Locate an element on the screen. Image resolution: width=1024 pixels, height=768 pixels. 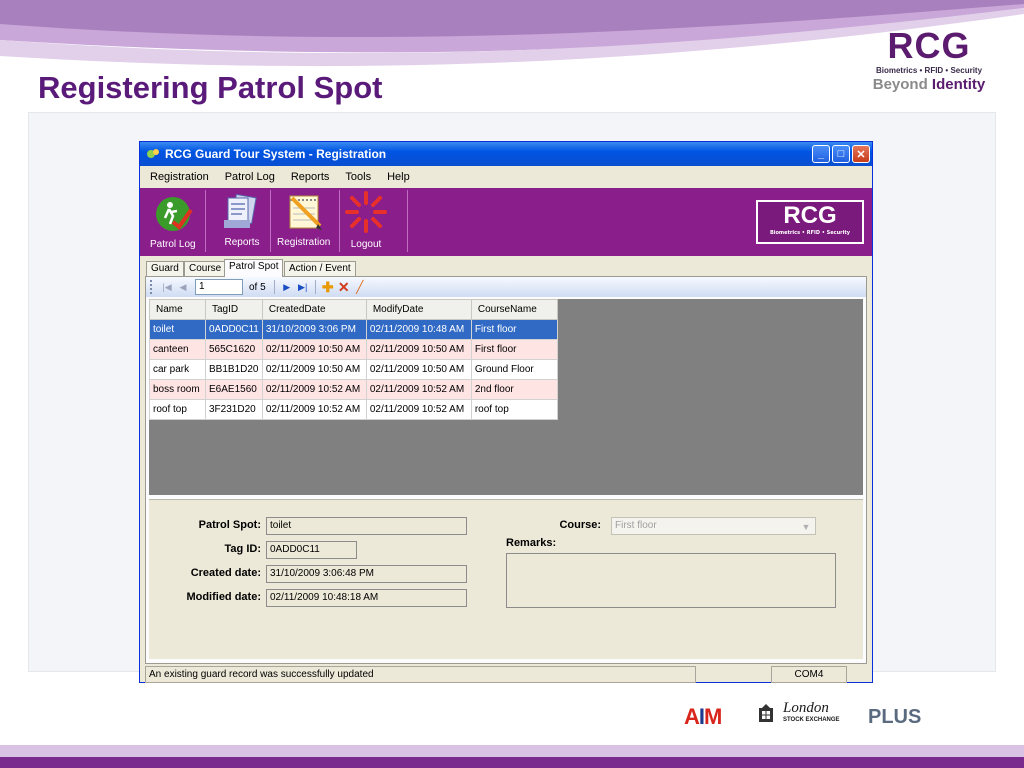
toolbar-grip is located at coordinates (151, 287).